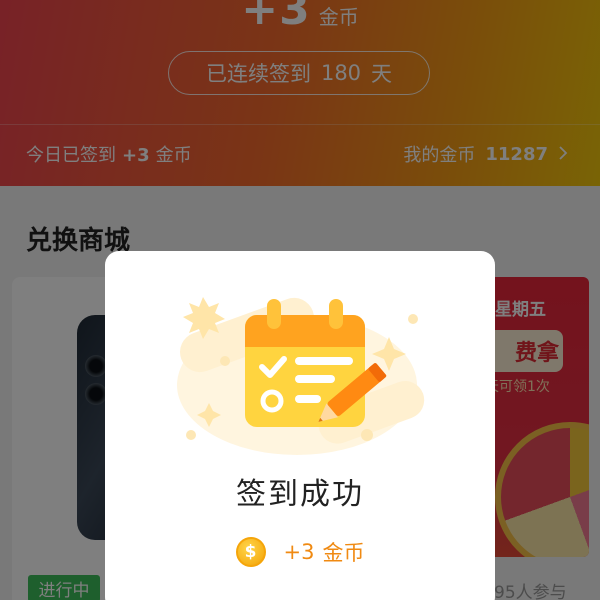 This screenshot has width=600, height=600. Describe the element at coordinates (343, 553) in the screenshot. I see `reward-unit: 金币` at that location.